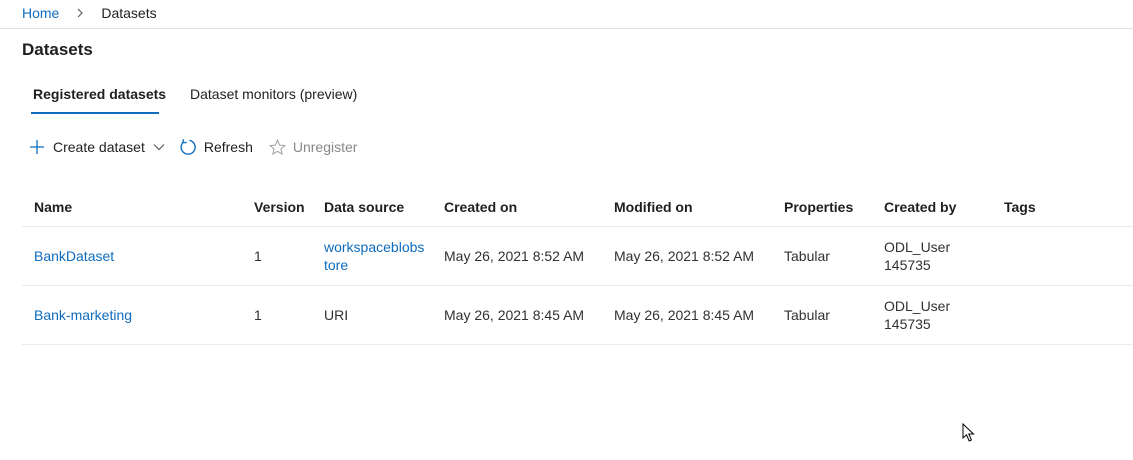  I want to click on unregister-button: Unregister, so click(313, 147).